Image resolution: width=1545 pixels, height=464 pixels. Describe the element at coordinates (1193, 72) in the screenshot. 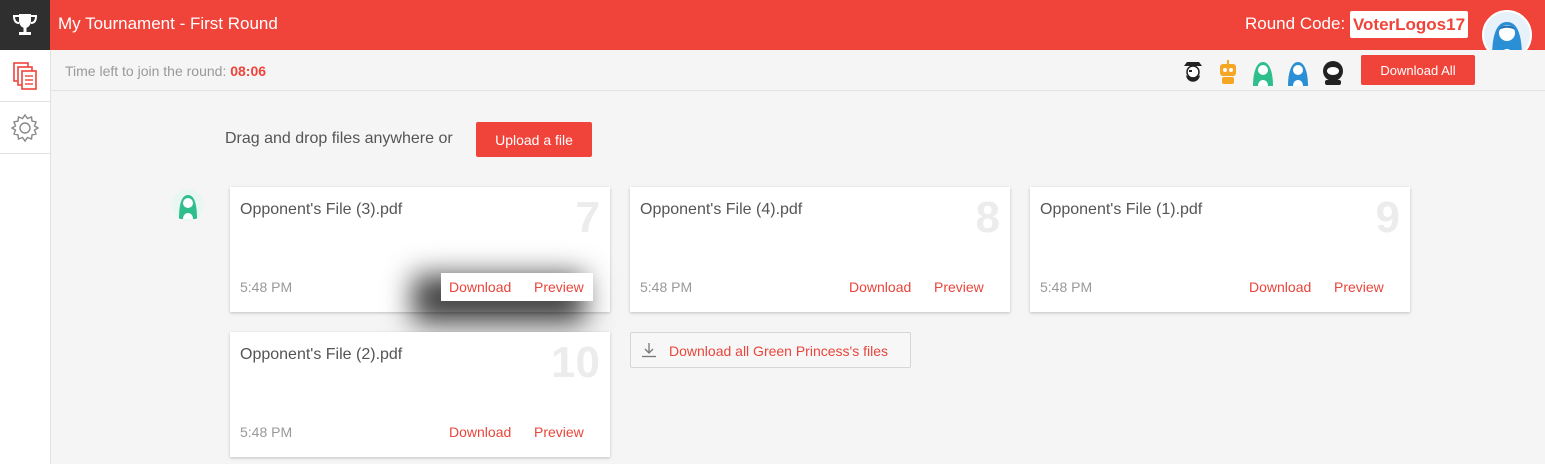

I see `pirate-avatar-icon` at that location.